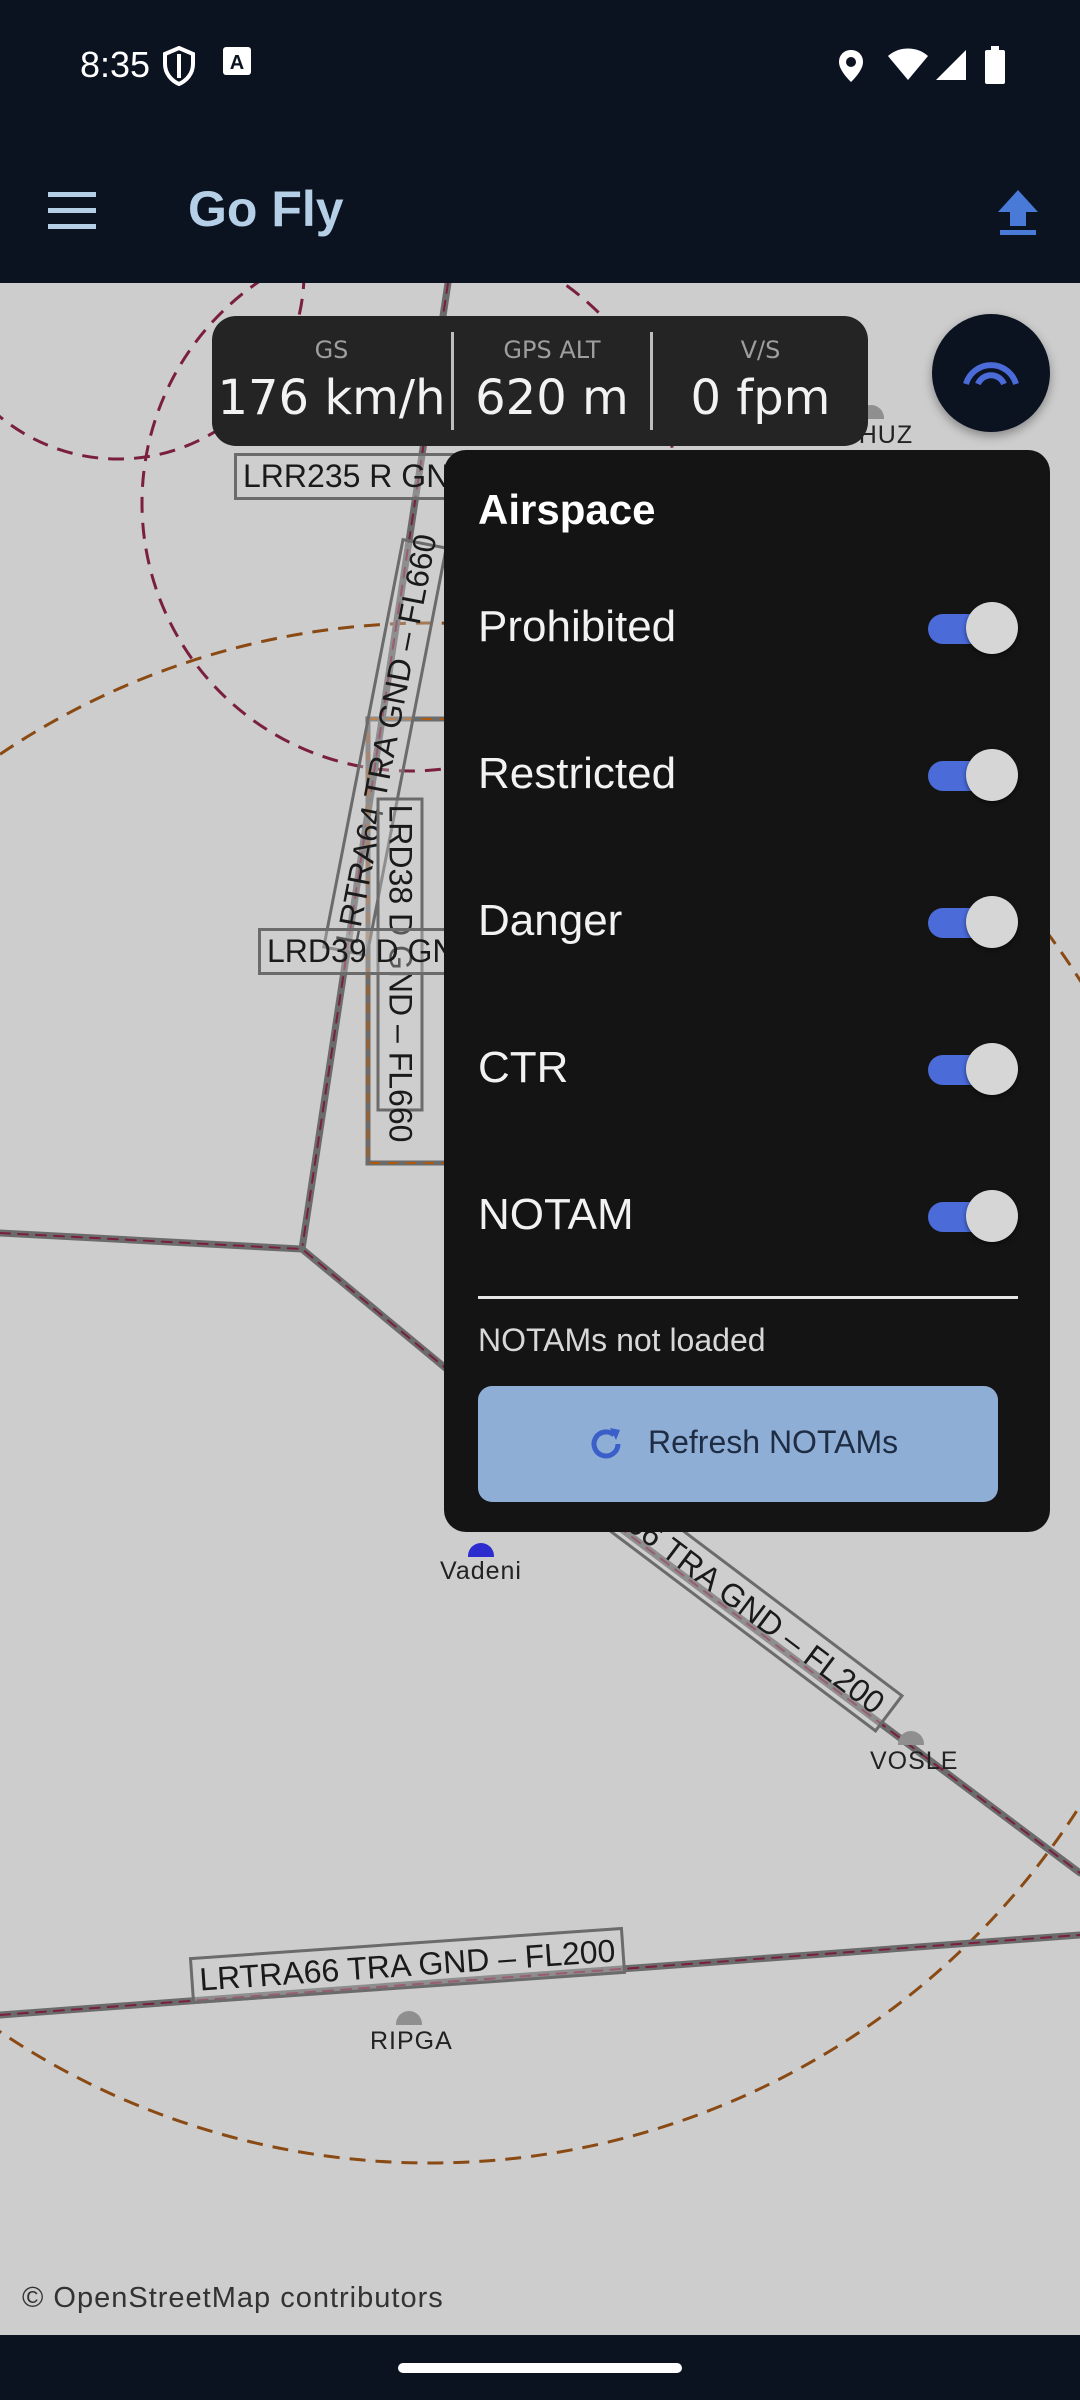 This screenshot has height=2400, width=1080. What do you see at coordinates (577, 626) in the screenshot?
I see `toggle-label: Prohibited` at bounding box center [577, 626].